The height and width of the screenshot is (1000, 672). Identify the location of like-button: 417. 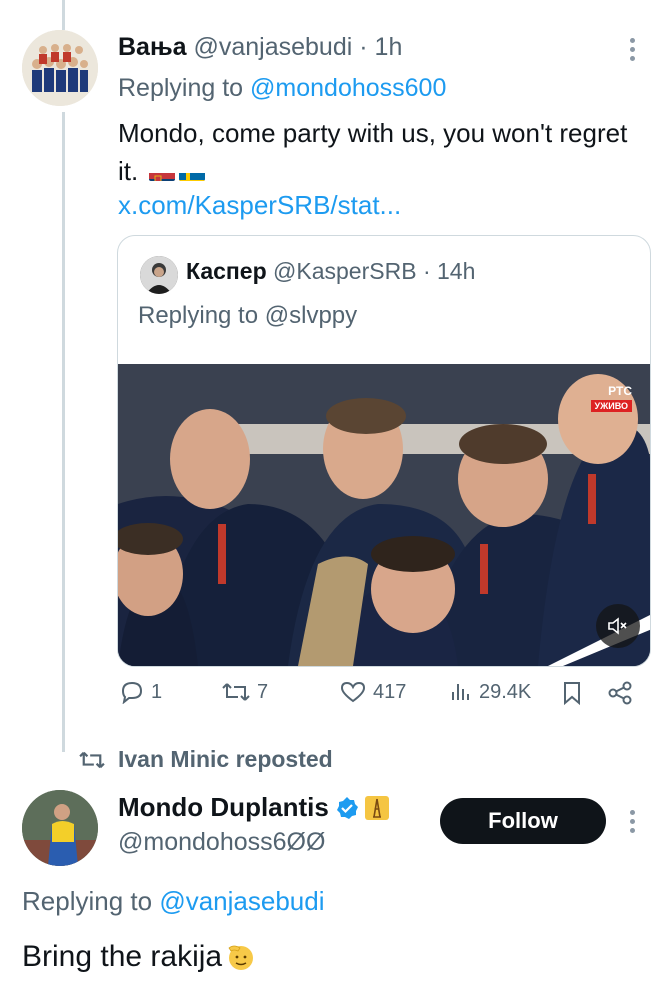
(372, 692).